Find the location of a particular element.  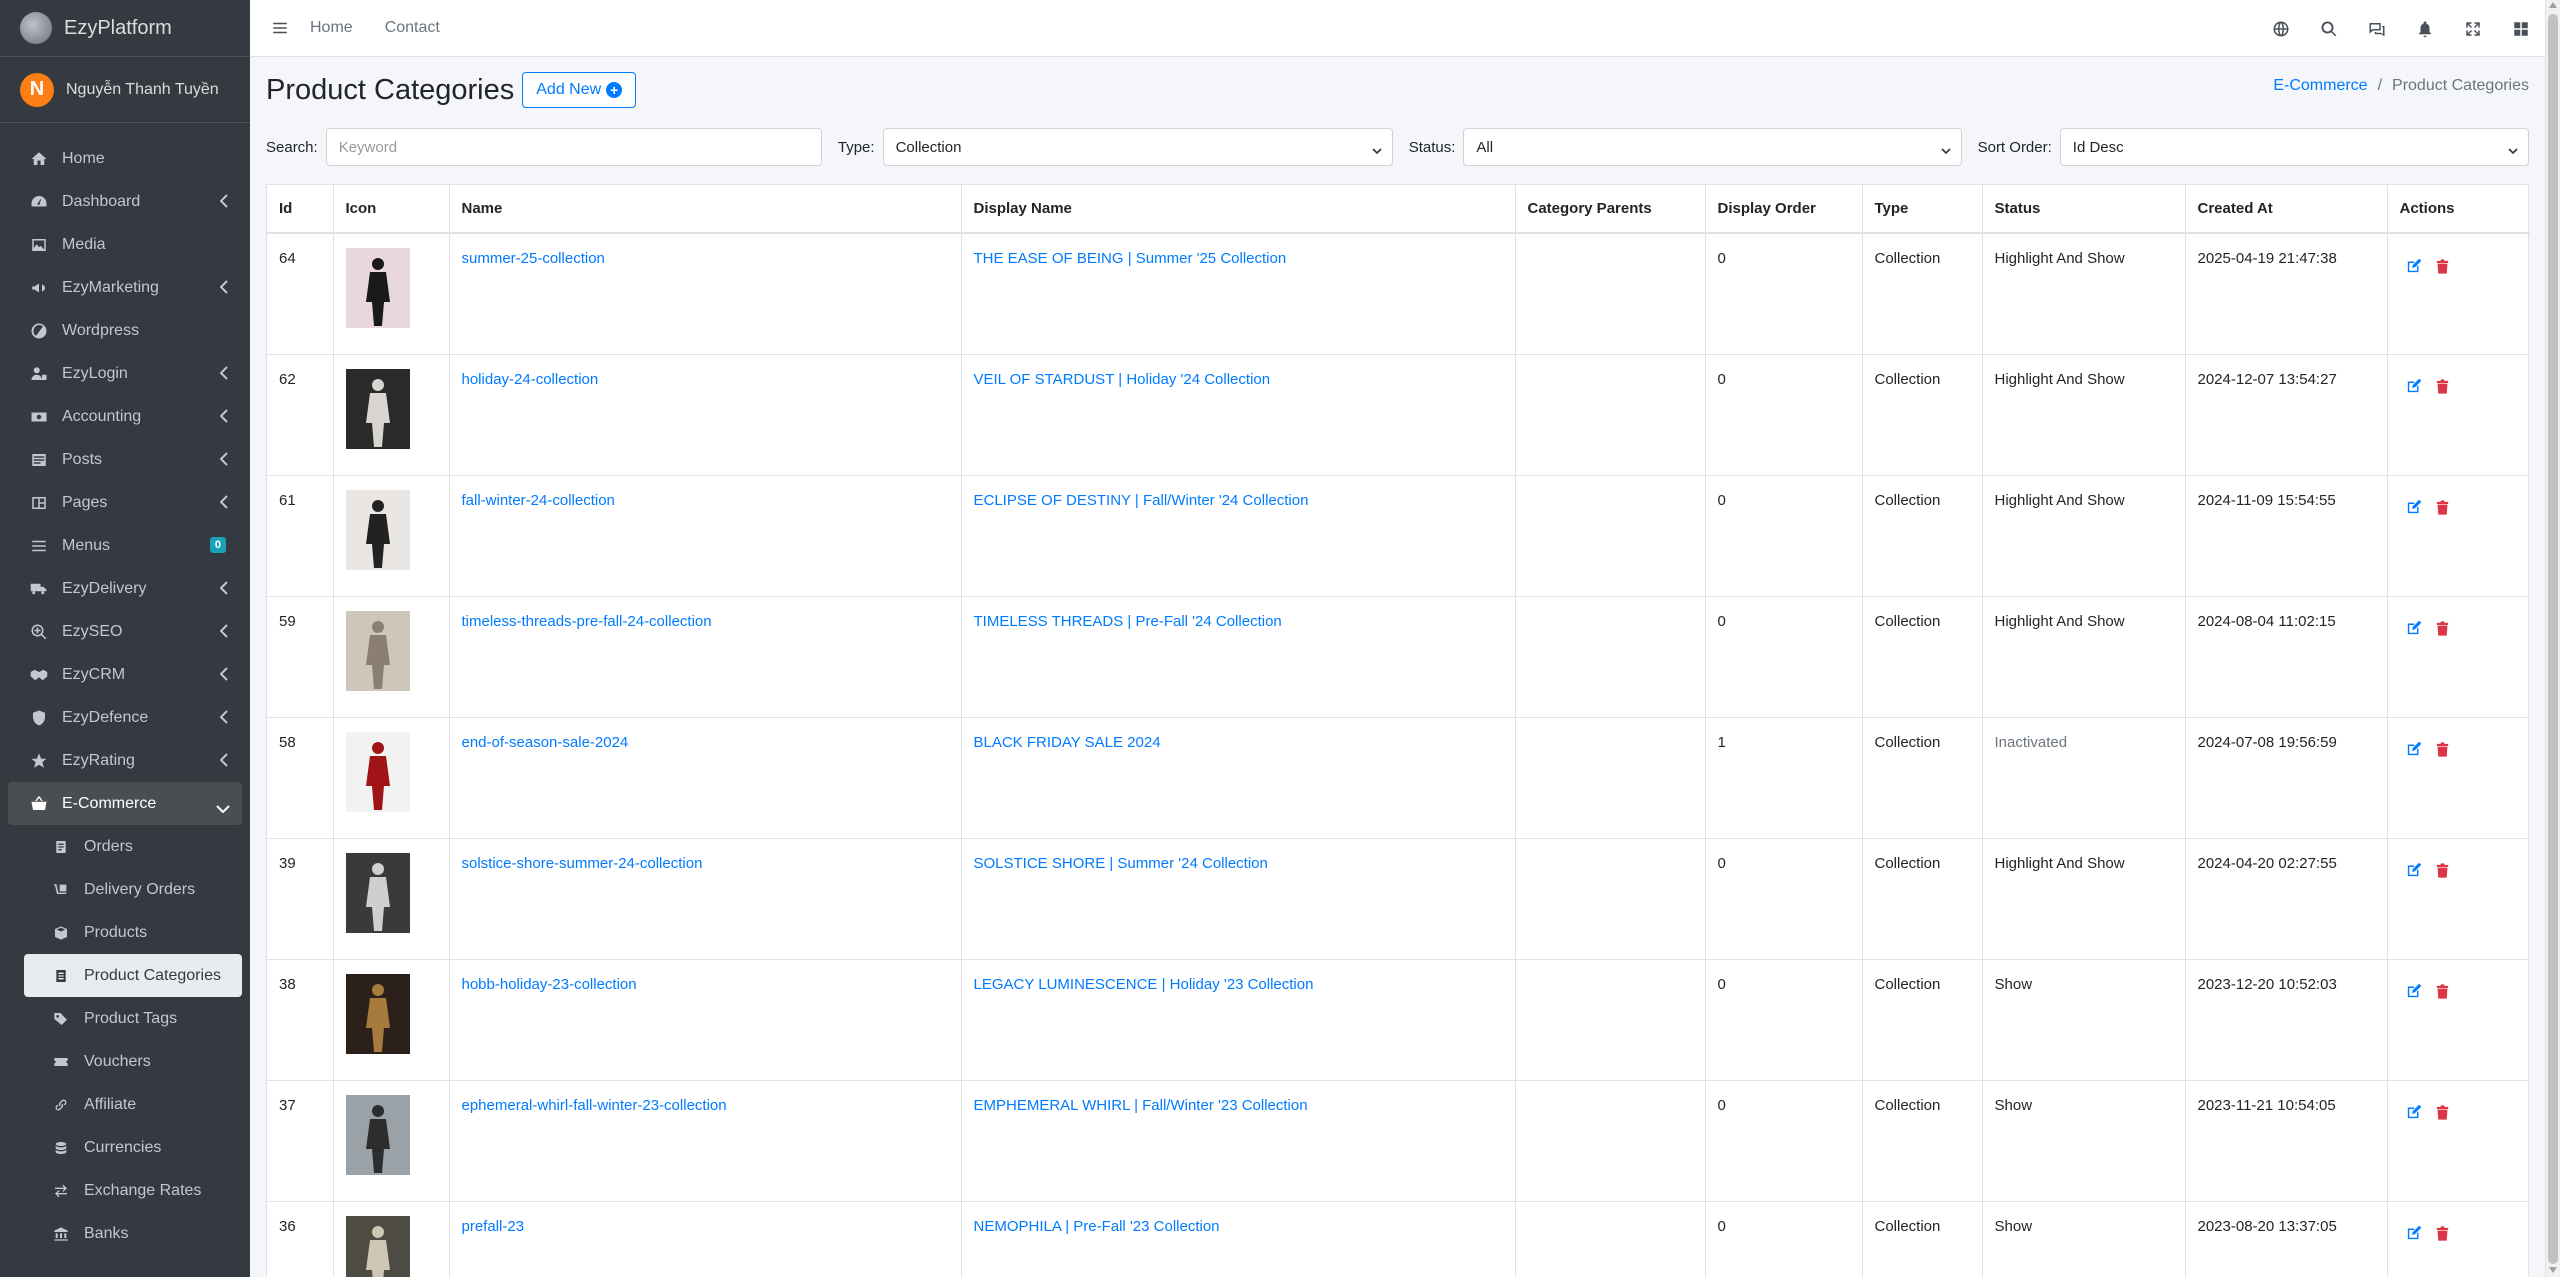

sidebar-item-banks: Banks is located at coordinates (133, 1233).